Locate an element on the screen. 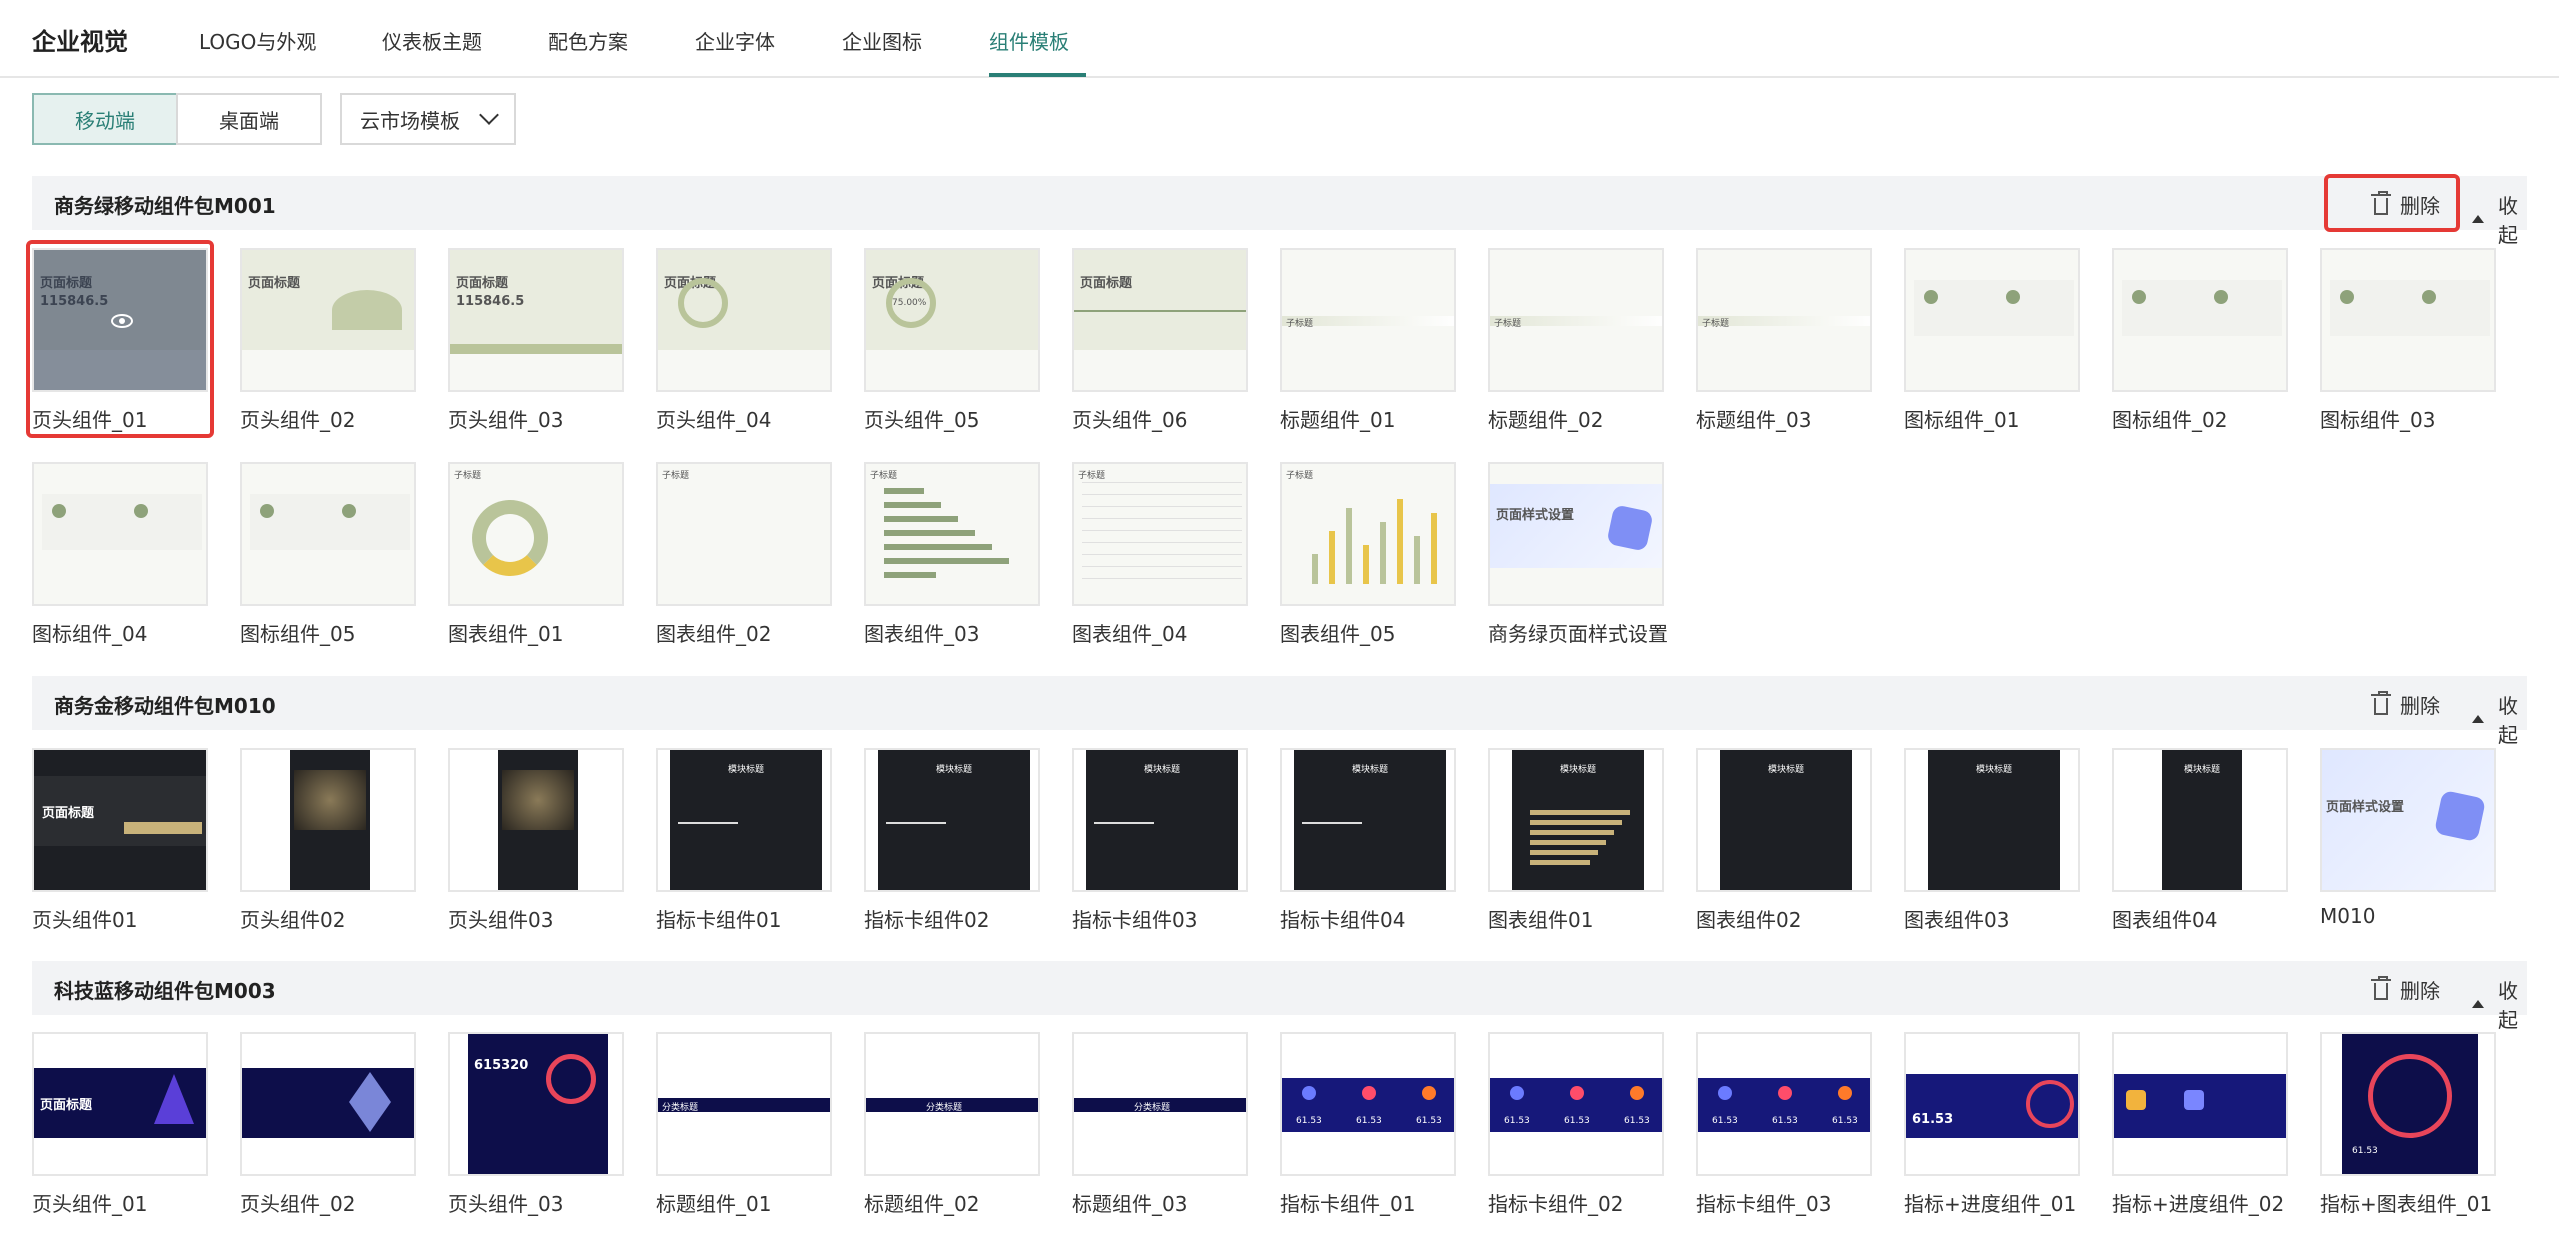 This screenshot has width=2559, height=1233. component-card: 页面标题115846.5 is located at coordinates (120, 320).